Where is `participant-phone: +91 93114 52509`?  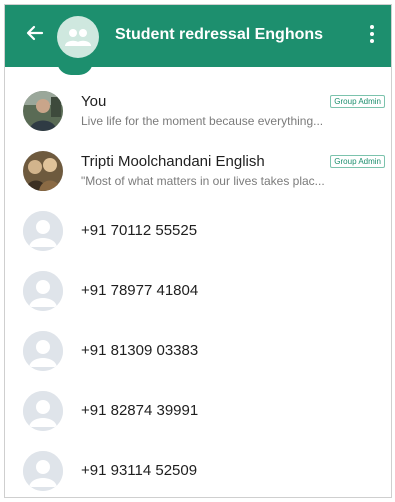
participant-phone: +91 93114 52509 is located at coordinates (139, 470).